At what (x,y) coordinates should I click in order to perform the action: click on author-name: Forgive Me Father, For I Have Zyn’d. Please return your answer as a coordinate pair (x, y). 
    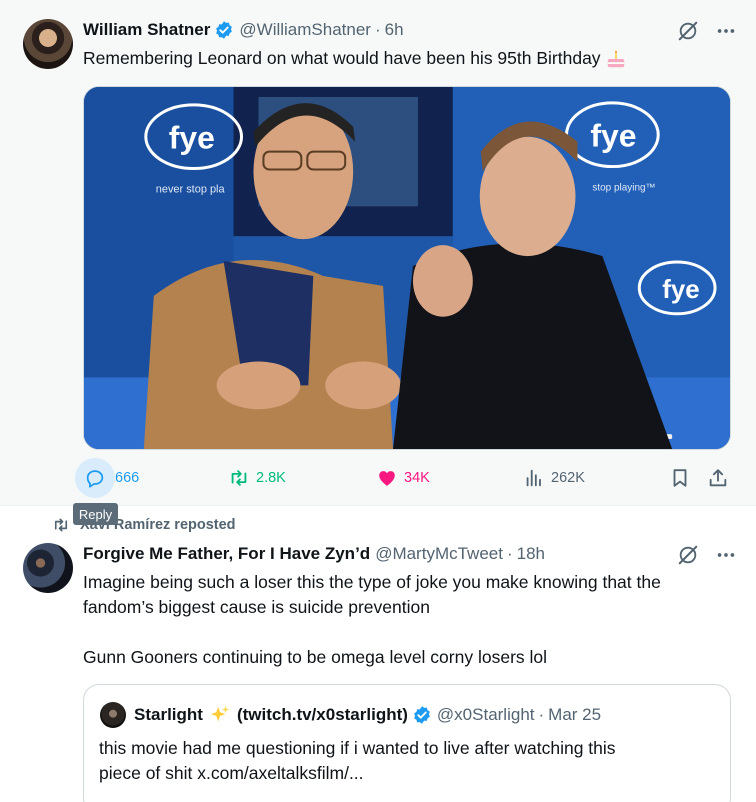
    Looking at the image, I should click on (226, 554).